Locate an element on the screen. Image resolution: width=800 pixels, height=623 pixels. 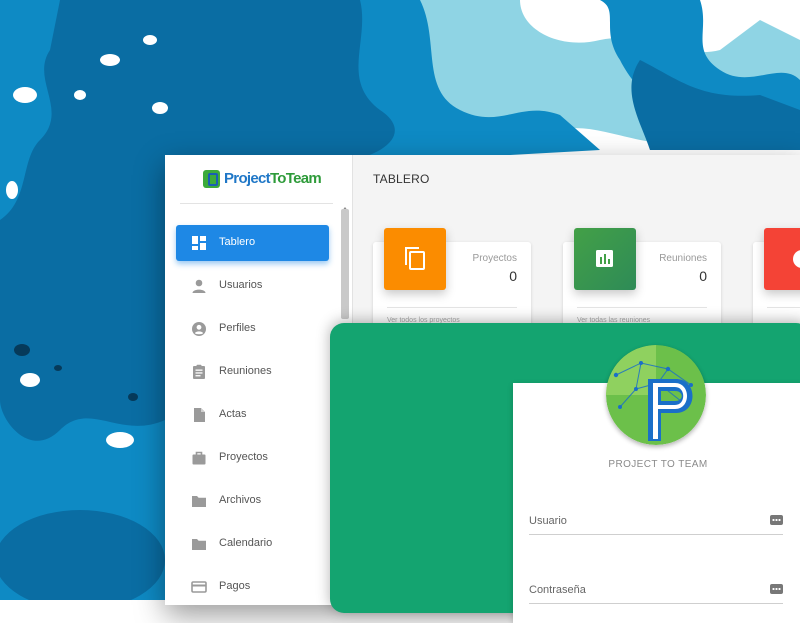
sidebar-item-label: Tablero is located at coordinates (237, 242).